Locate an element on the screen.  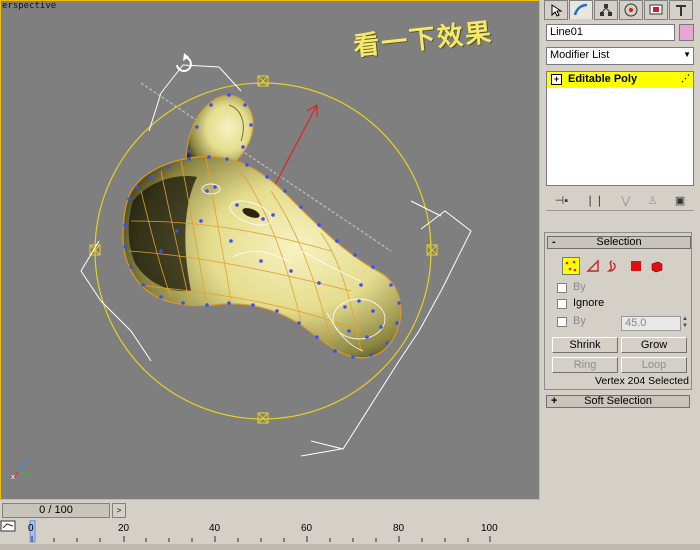
tick-label: 100 is located at coordinates (489, 528).